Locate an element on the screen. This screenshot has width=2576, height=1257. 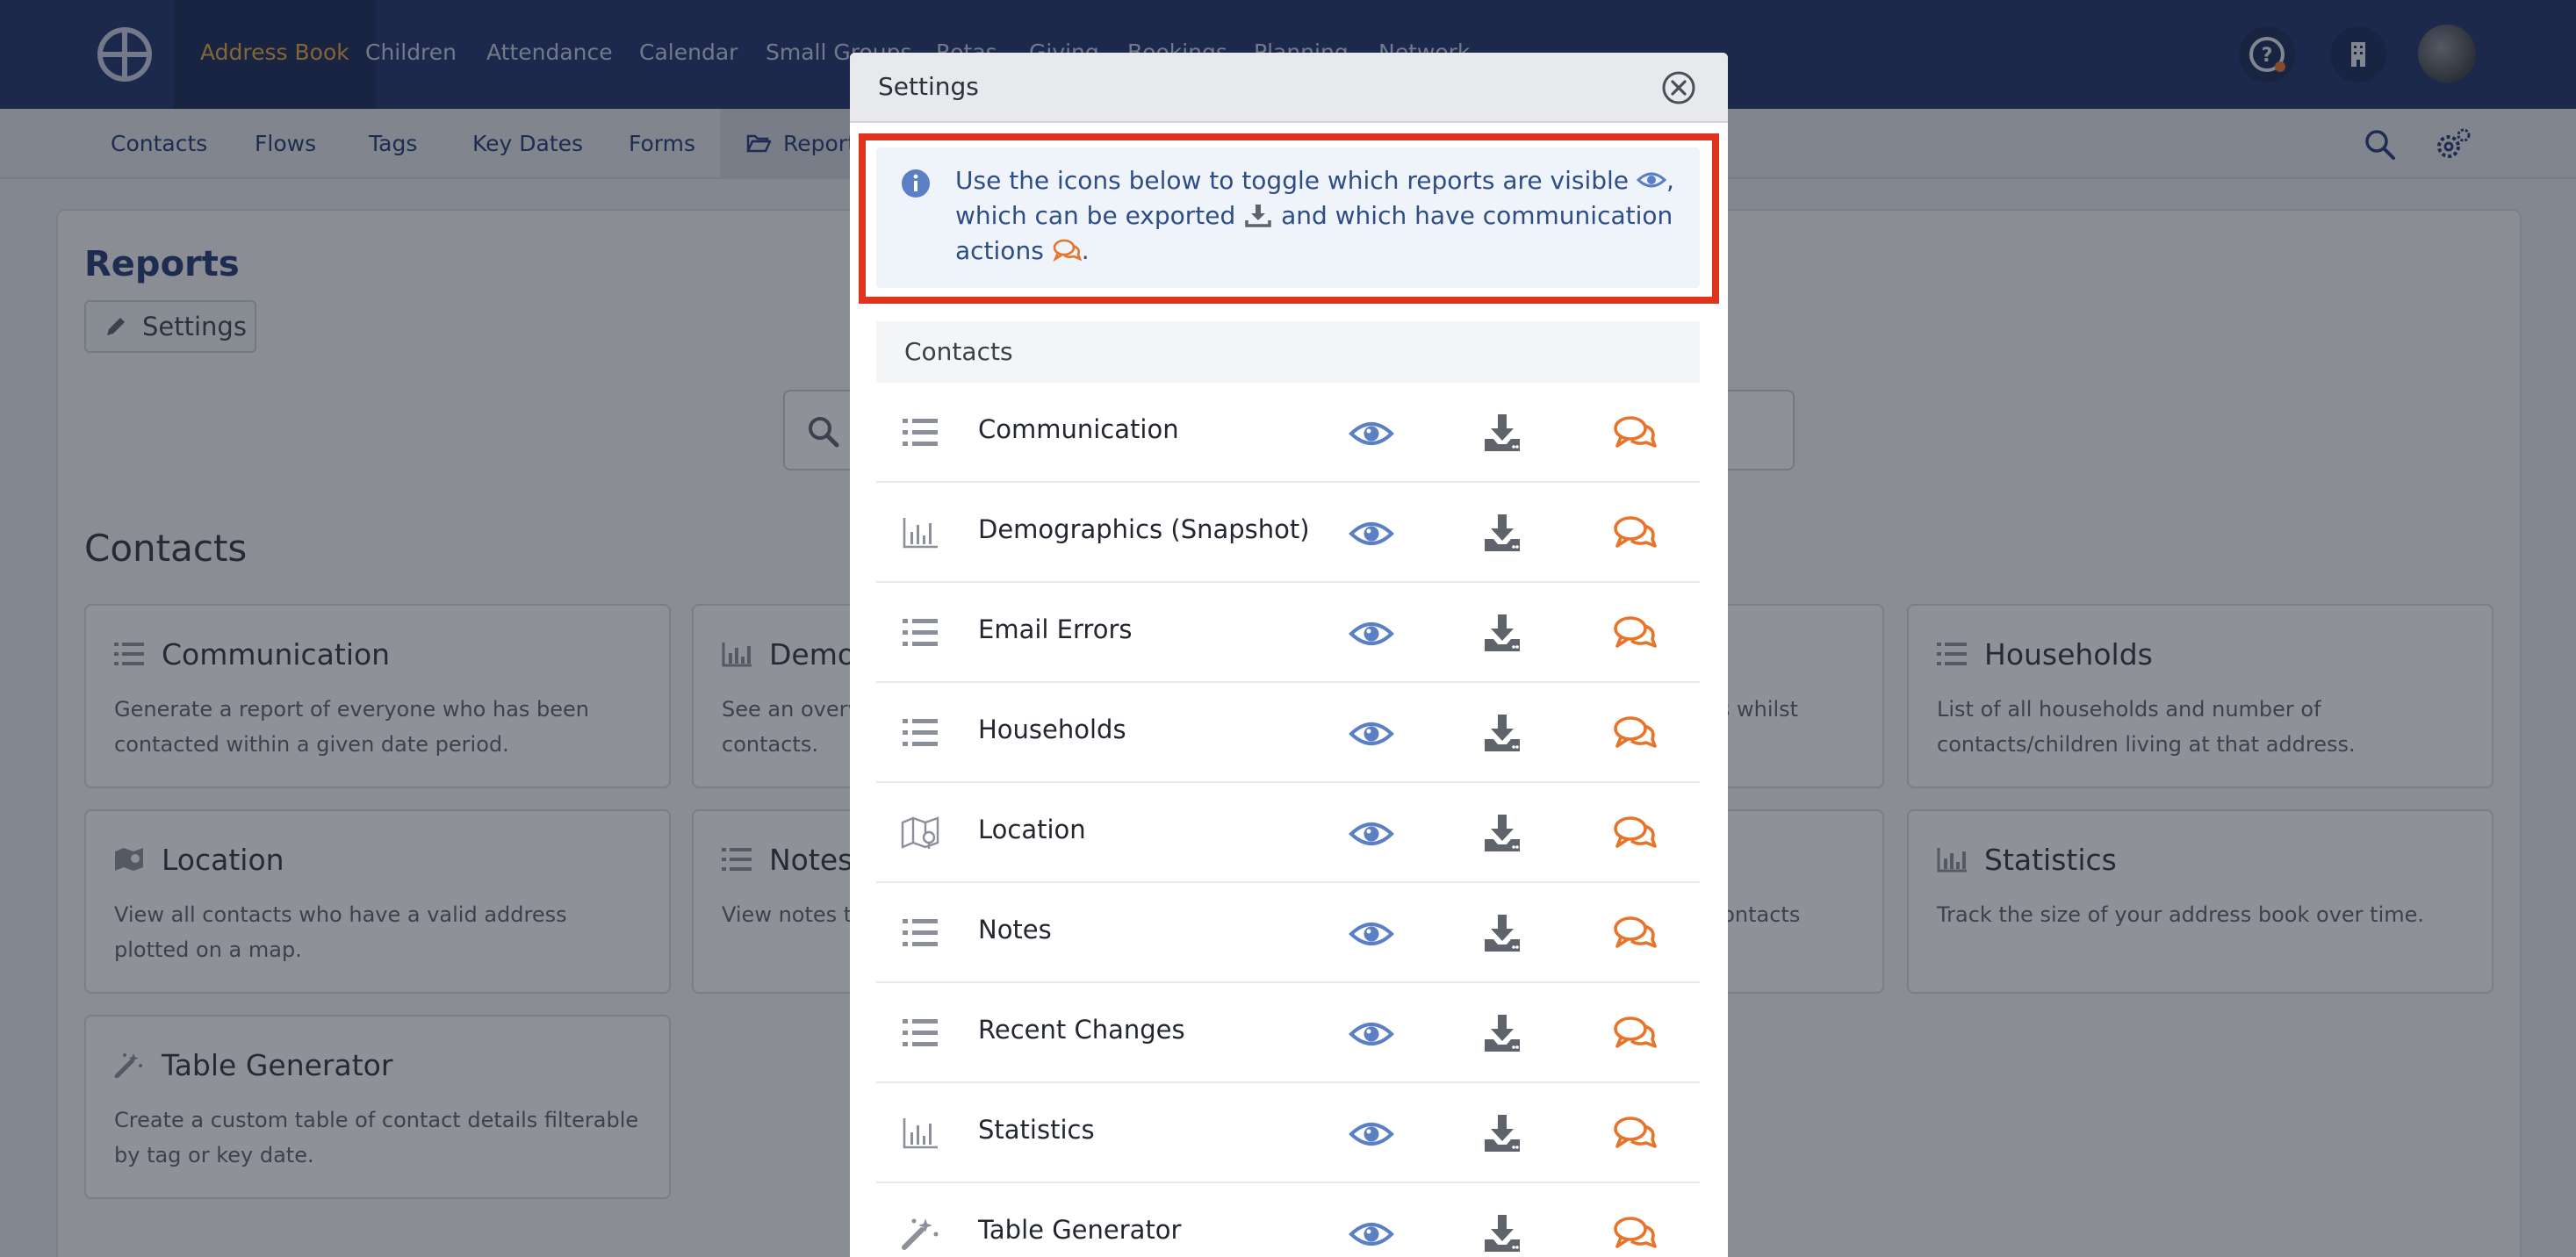
report-settings-row: Households is located at coordinates (1288, 733).